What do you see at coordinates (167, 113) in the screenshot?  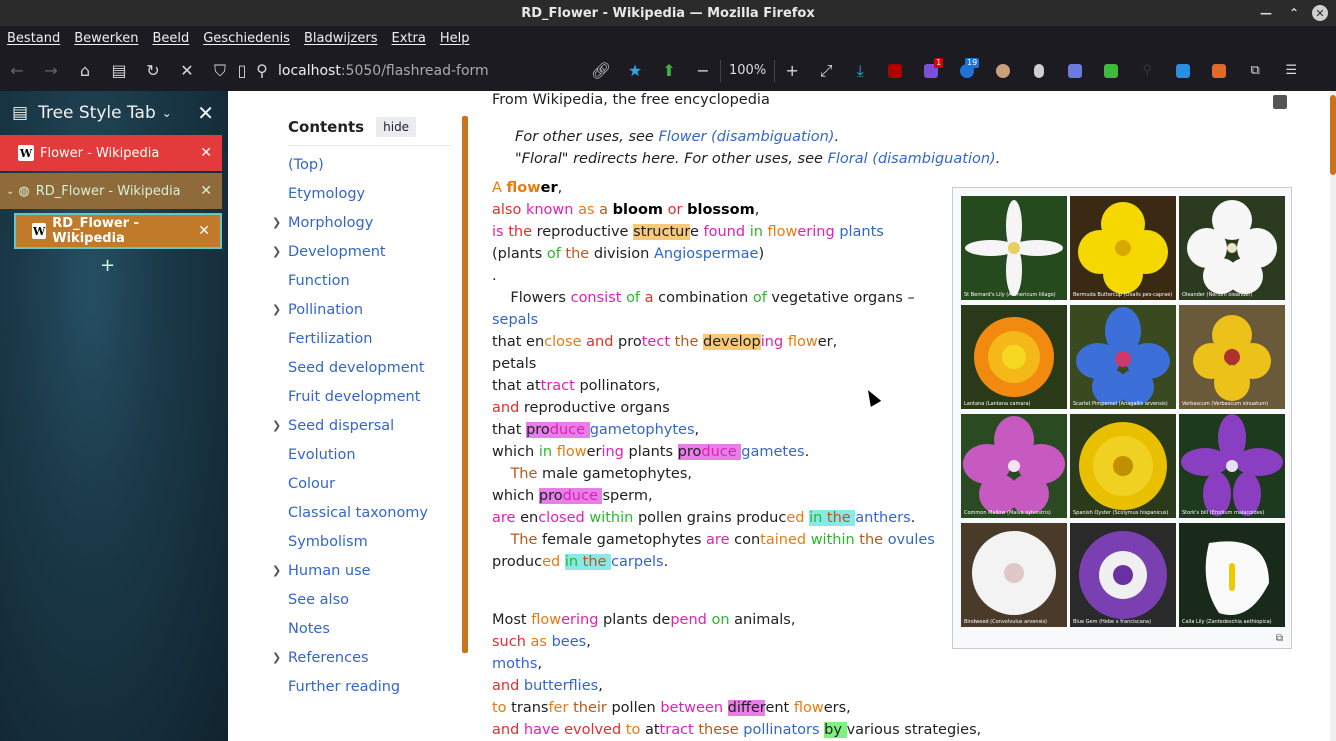 I see `chevron-down-icon: ⌄` at bounding box center [167, 113].